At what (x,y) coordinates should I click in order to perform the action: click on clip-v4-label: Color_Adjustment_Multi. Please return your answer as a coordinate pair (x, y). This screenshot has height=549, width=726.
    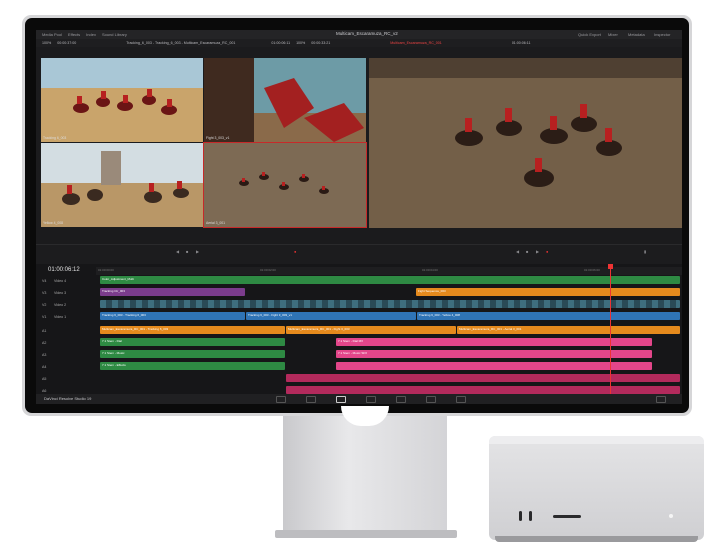
    Looking at the image, I should click on (118, 279).